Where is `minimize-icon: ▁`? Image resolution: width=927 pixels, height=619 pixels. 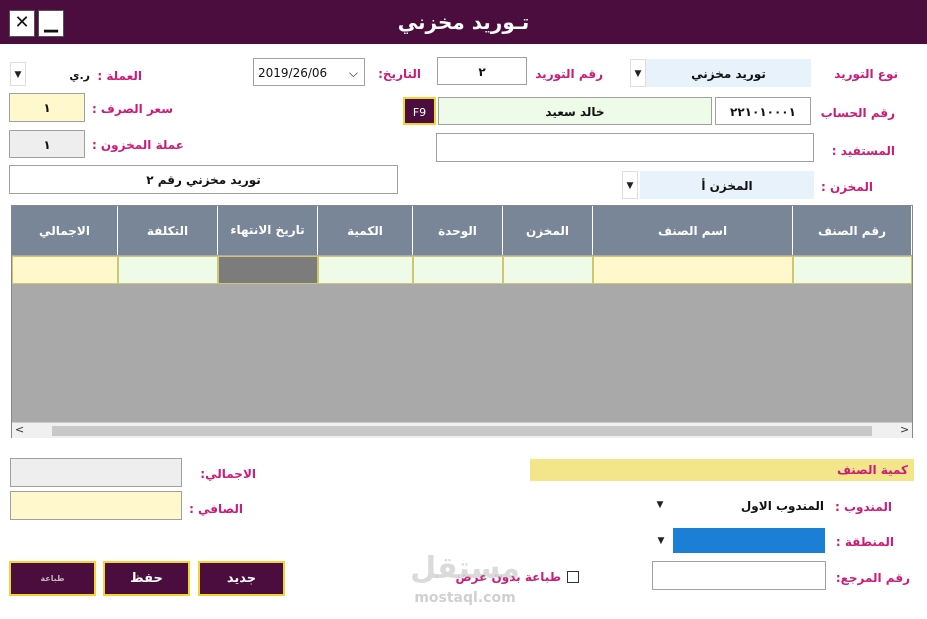 minimize-icon: ▁ is located at coordinates (51, 22).